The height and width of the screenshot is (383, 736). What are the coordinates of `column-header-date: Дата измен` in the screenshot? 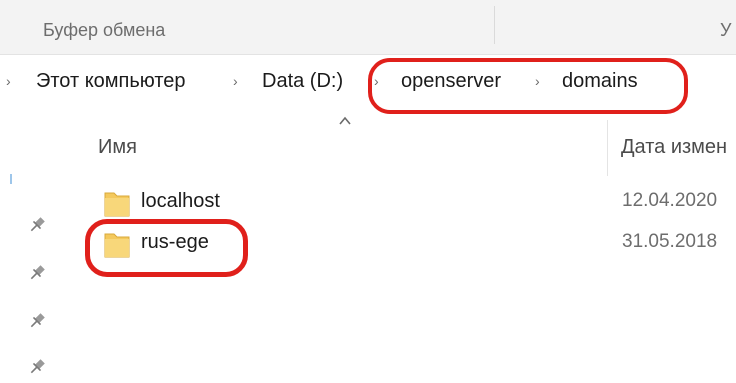 It's located at (674, 147).